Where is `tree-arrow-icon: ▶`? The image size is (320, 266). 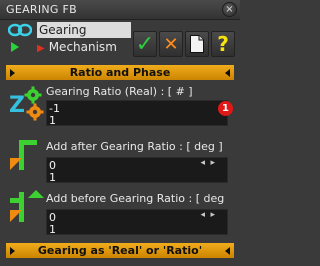 tree-arrow-icon: ▶ is located at coordinates (41, 48).